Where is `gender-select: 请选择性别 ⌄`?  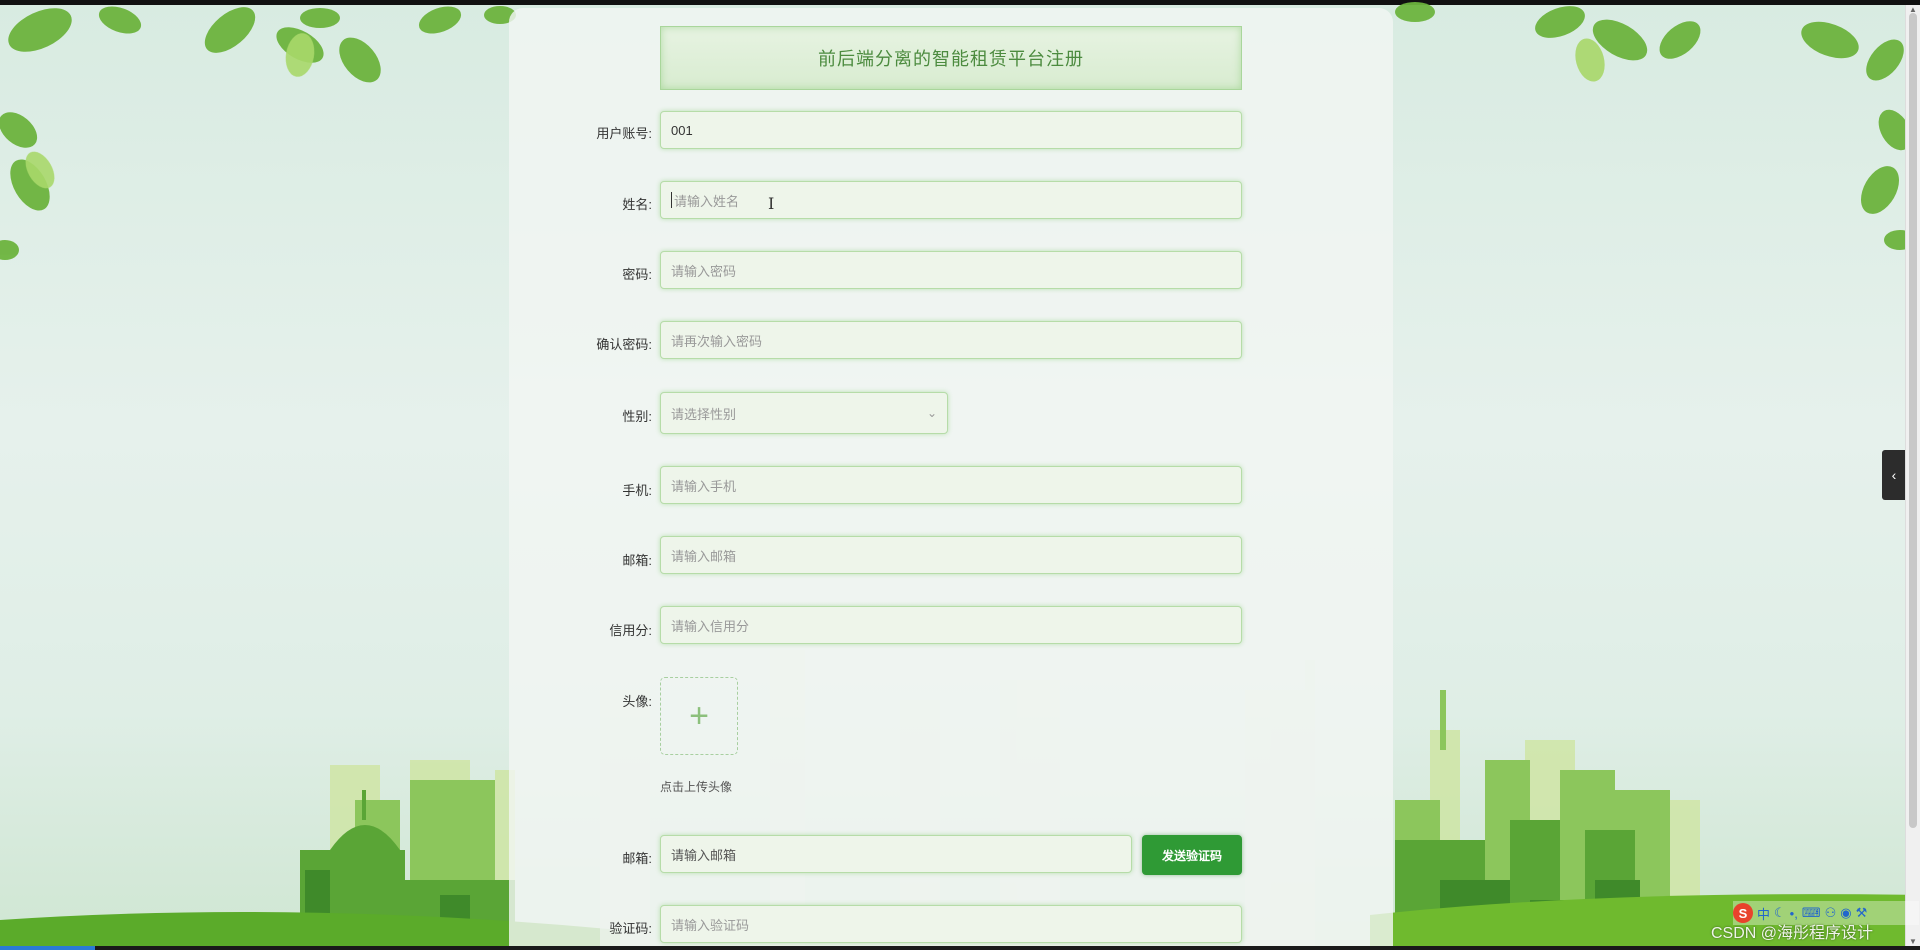 gender-select: 请选择性别 ⌄ is located at coordinates (804, 413).